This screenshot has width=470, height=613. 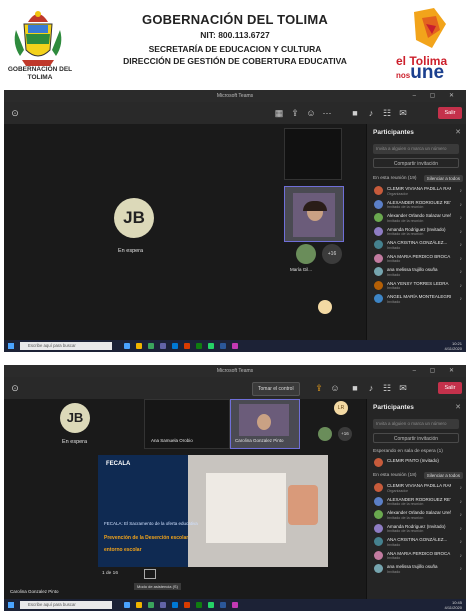 What do you see at coordinates (235, 113) in the screenshot?
I see `meeting-toolbar: ⊙ ▦ ⇪ ☺ ⋯ ■ ♪ ☷ ✉ Salir` at bounding box center [235, 113].